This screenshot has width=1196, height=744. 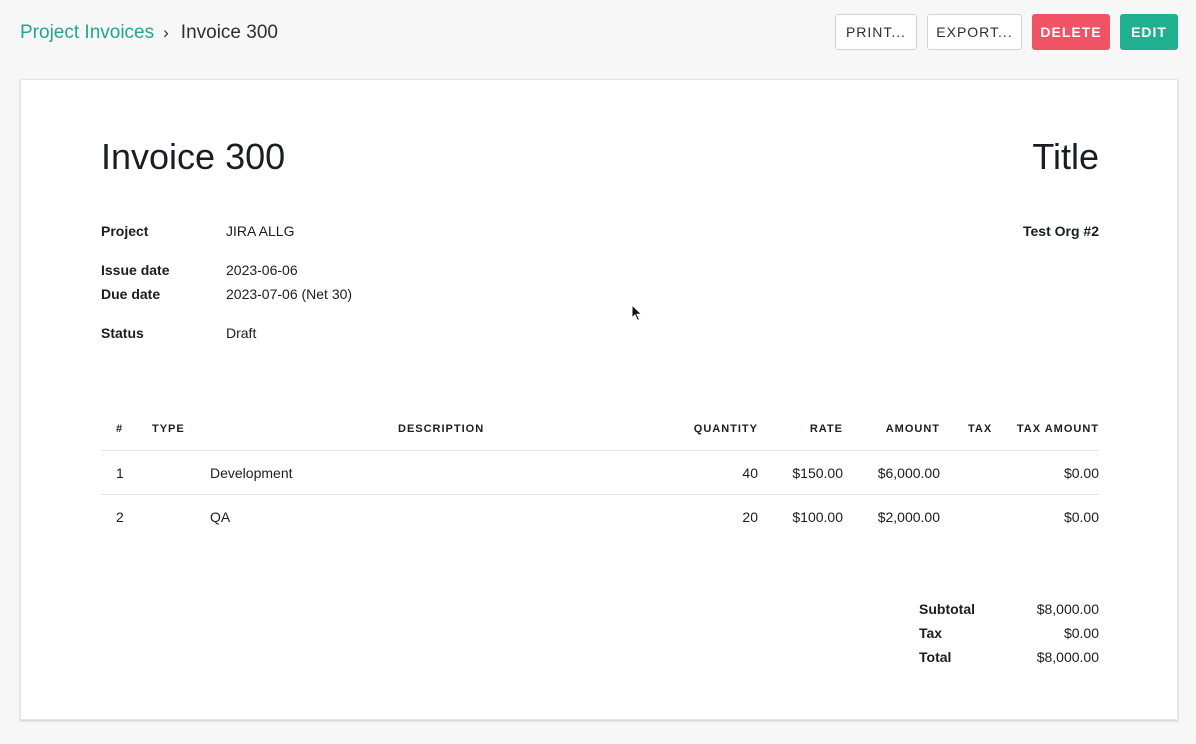 What do you see at coordinates (1067, 657) in the screenshot?
I see `total-value: $8,000.00` at bounding box center [1067, 657].